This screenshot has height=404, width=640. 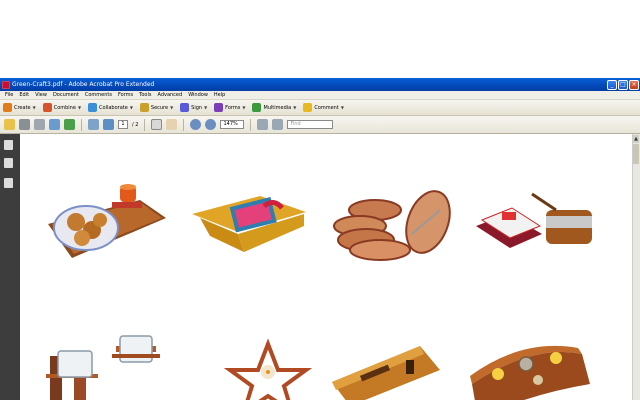 I want to click on craft-image-tray-with-cookies, so click(x=107, y=221).